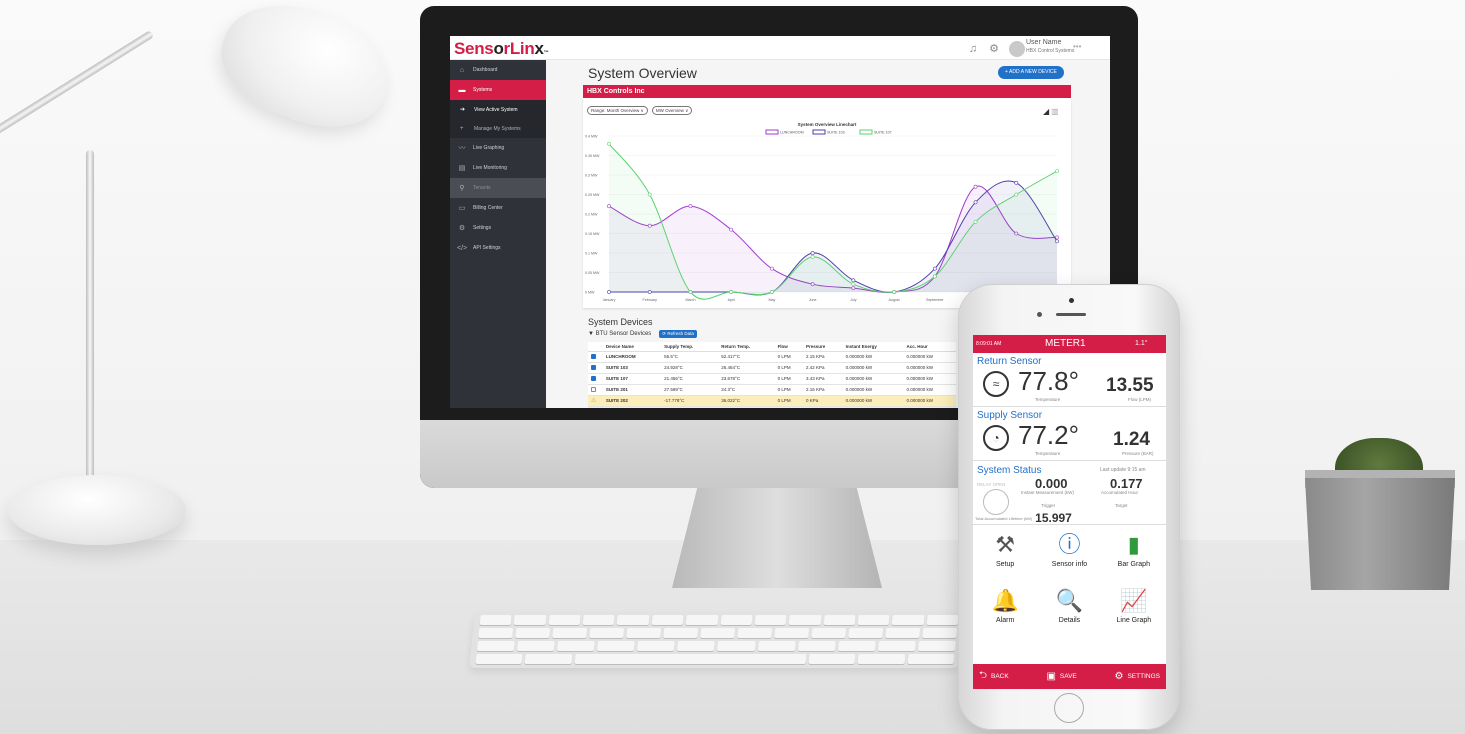 Image resolution: width=1465 pixels, height=734 pixels. Describe the element at coordinates (1050, 47) in the screenshot. I see `user-menu: User Name HBX Control Systems` at that location.